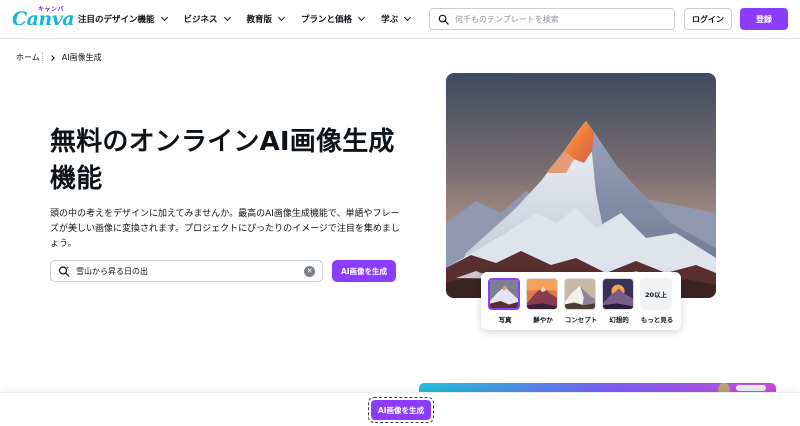  I want to click on breadcrumb: ホーム AI画像生成, so click(59, 57).